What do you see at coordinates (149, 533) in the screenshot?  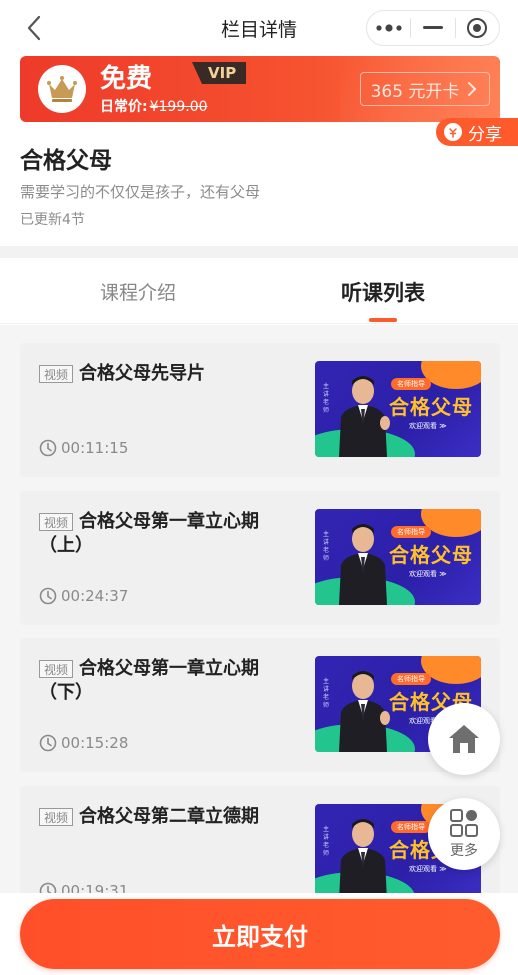 I see `lesson-title: 合格父母第一章立心期（上）` at bounding box center [149, 533].